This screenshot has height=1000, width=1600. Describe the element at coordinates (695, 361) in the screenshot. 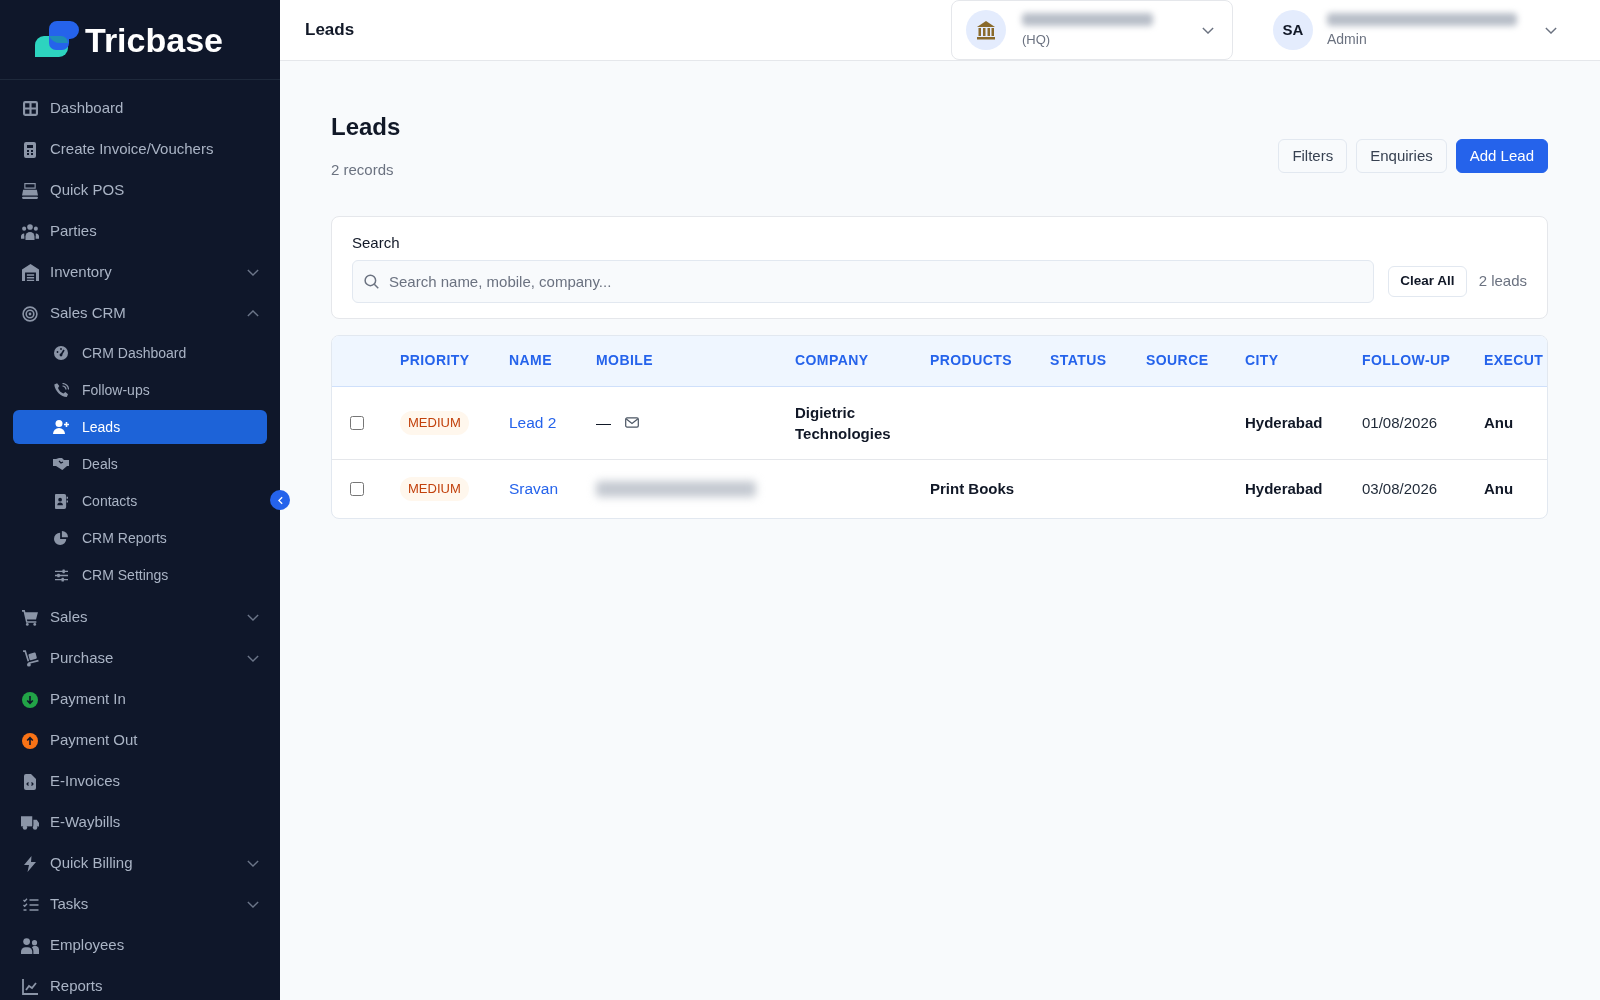

I see `column-header: MOBILE` at that location.